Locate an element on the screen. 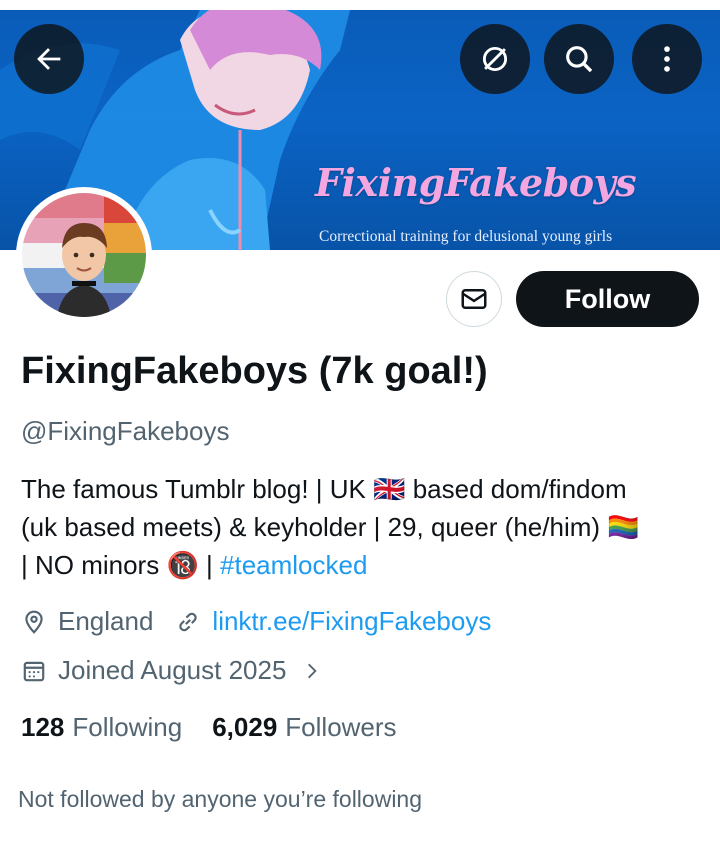 Image resolution: width=720 pixels, height=841 pixels. banner-title: FixingFakeboys is located at coordinates (476, 182).